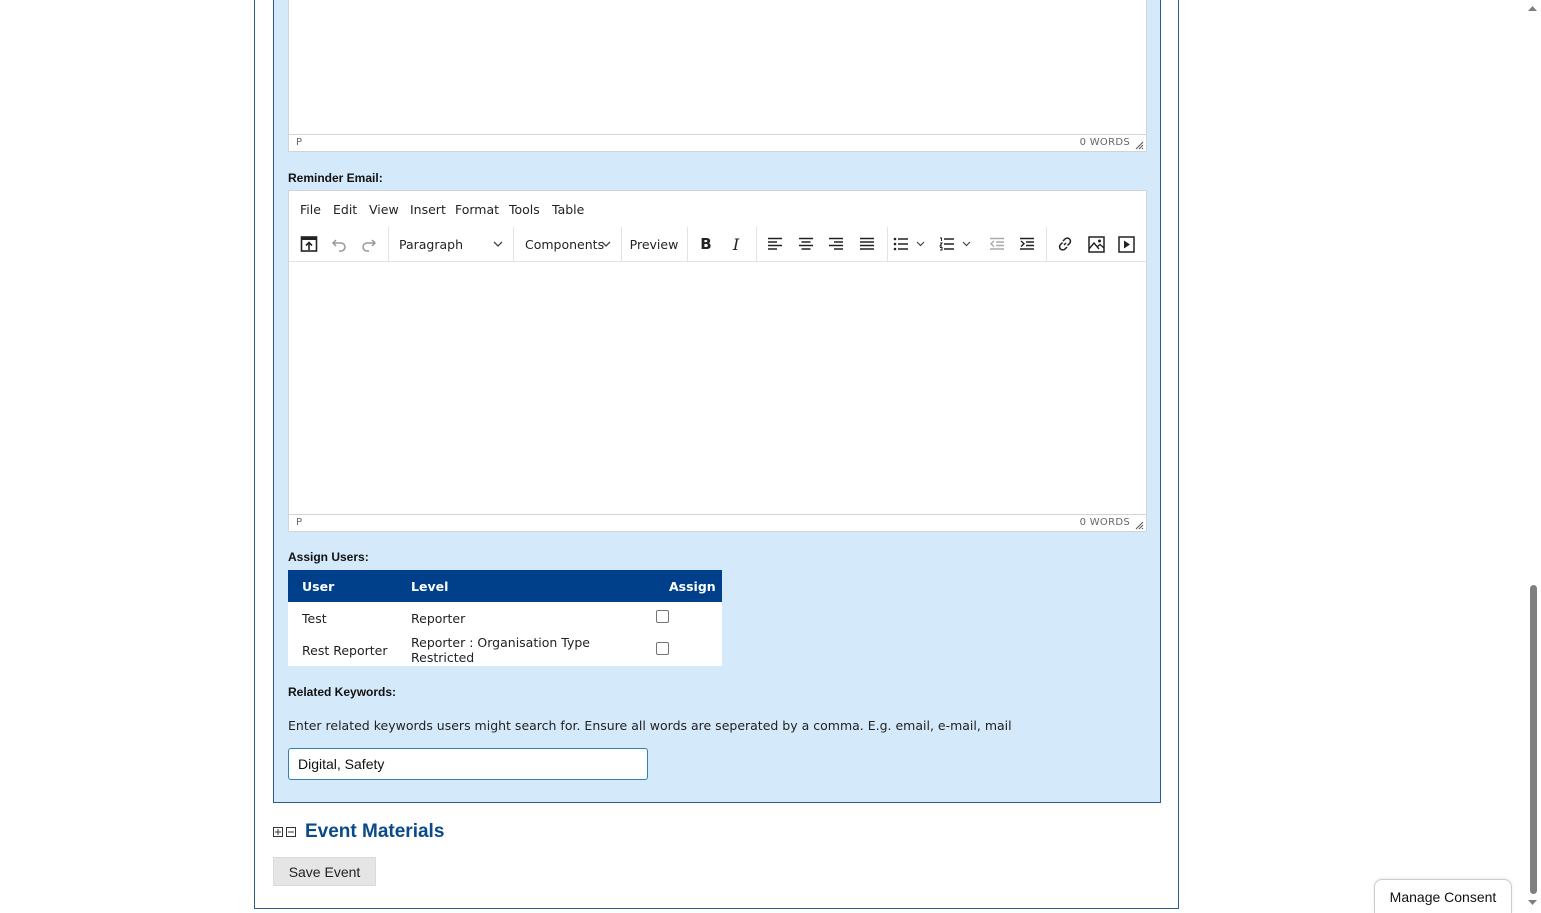 Image resolution: width=1541 pixels, height=913 pixels. I want to click on undo-icon, so click(338, 245).